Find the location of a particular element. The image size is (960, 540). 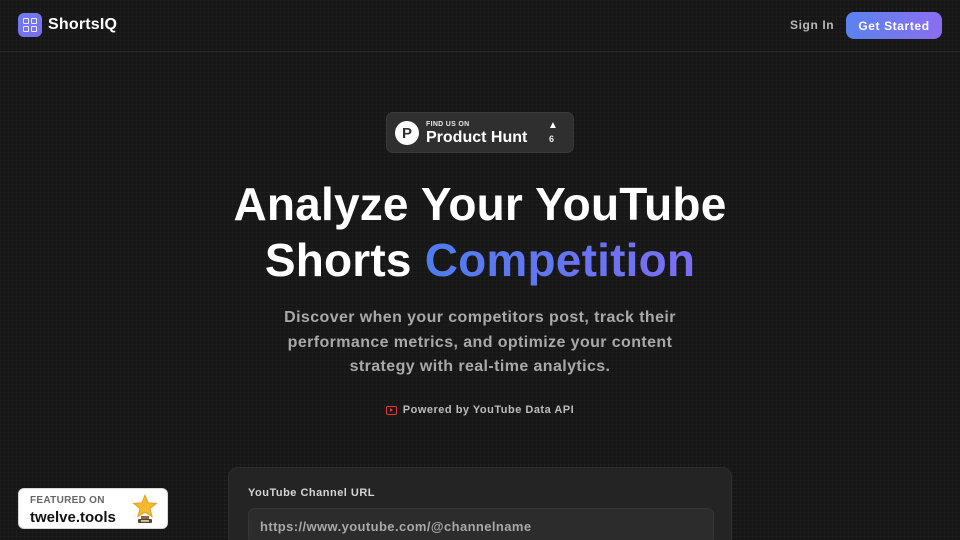

youtube-play-icon is located at coordinates (391, 410).